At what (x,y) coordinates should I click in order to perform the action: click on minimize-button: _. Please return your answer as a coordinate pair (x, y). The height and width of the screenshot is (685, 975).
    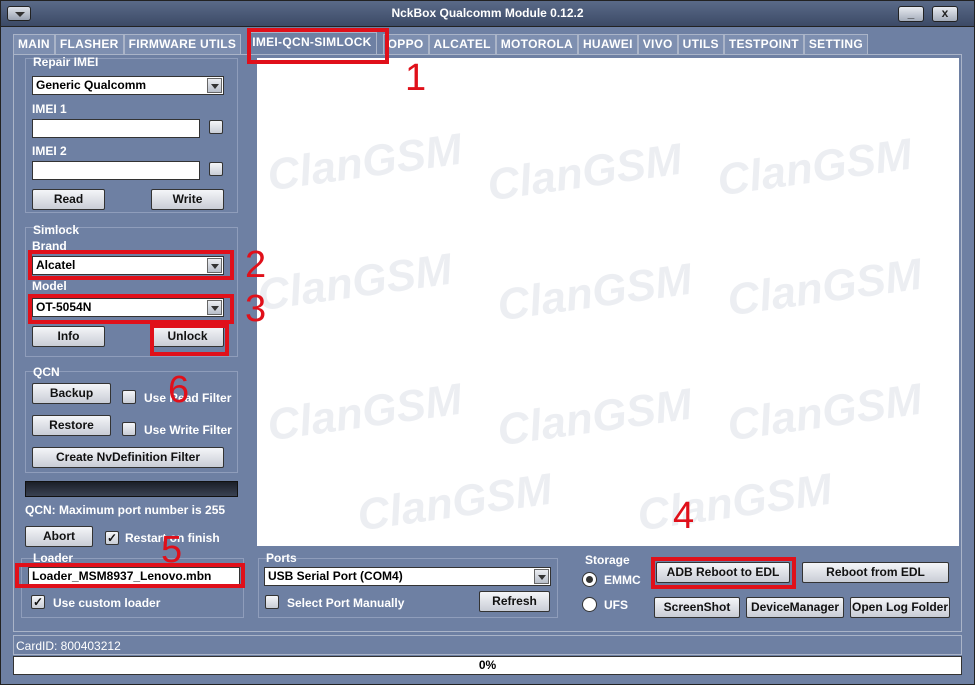
    Looking at the image, I should click on (911, 14).